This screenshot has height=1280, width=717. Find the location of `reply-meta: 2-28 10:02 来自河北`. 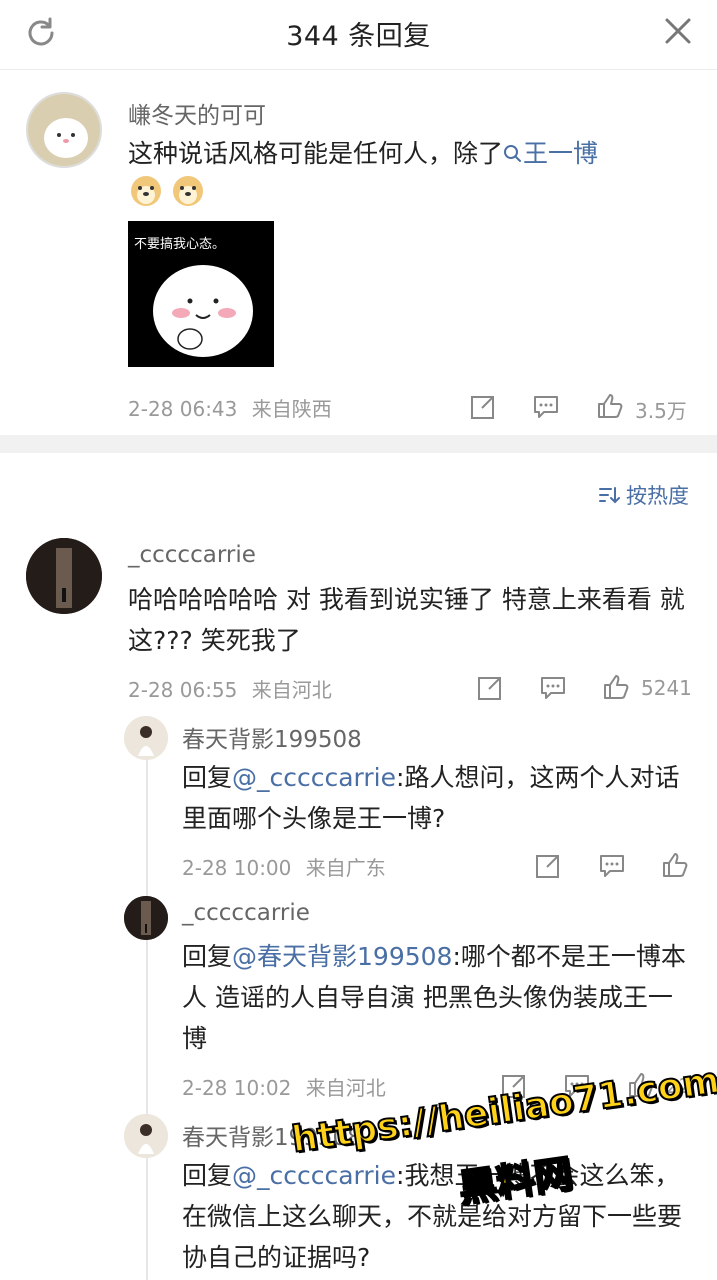

reply-meta: 2-28 10:02 来自河北 is located at coordinates (284, 1086).